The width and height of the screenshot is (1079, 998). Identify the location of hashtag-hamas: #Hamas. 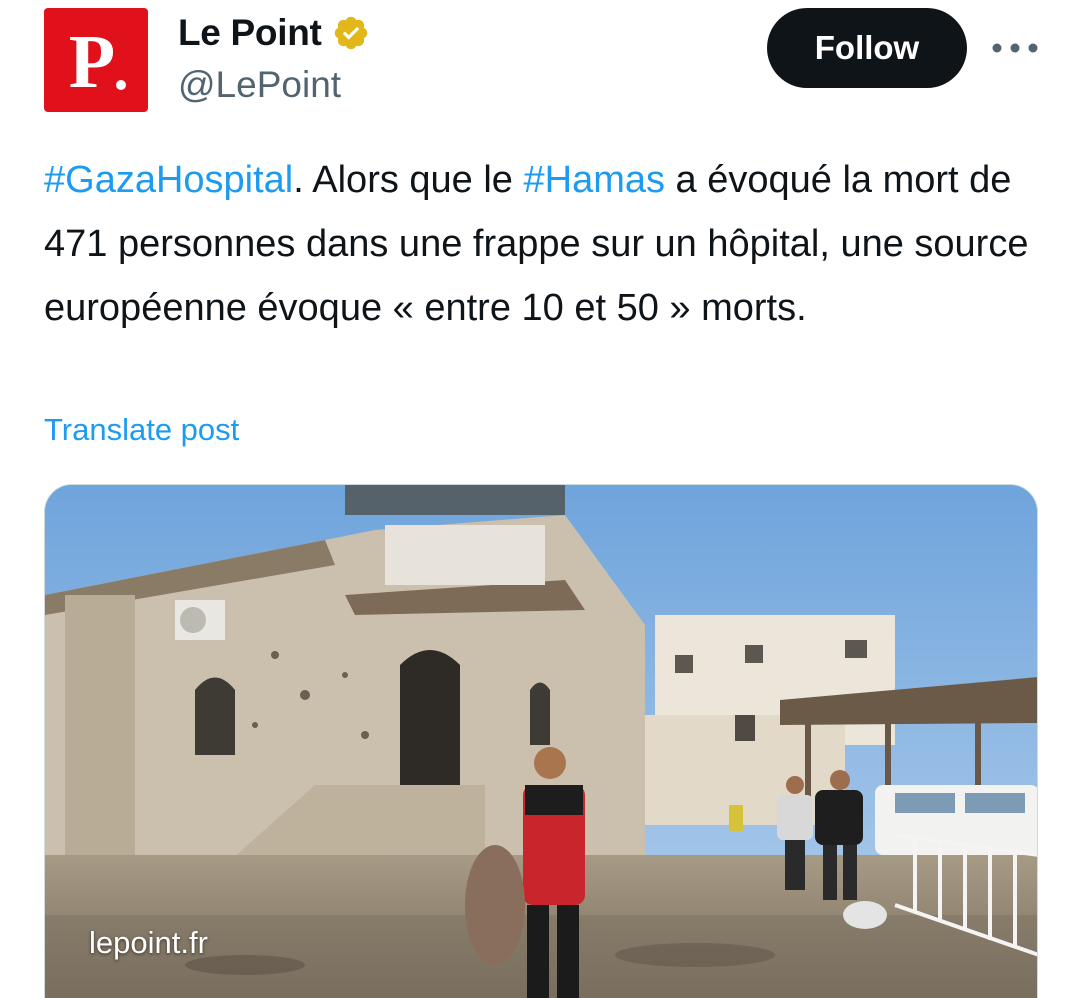
(595, 180).